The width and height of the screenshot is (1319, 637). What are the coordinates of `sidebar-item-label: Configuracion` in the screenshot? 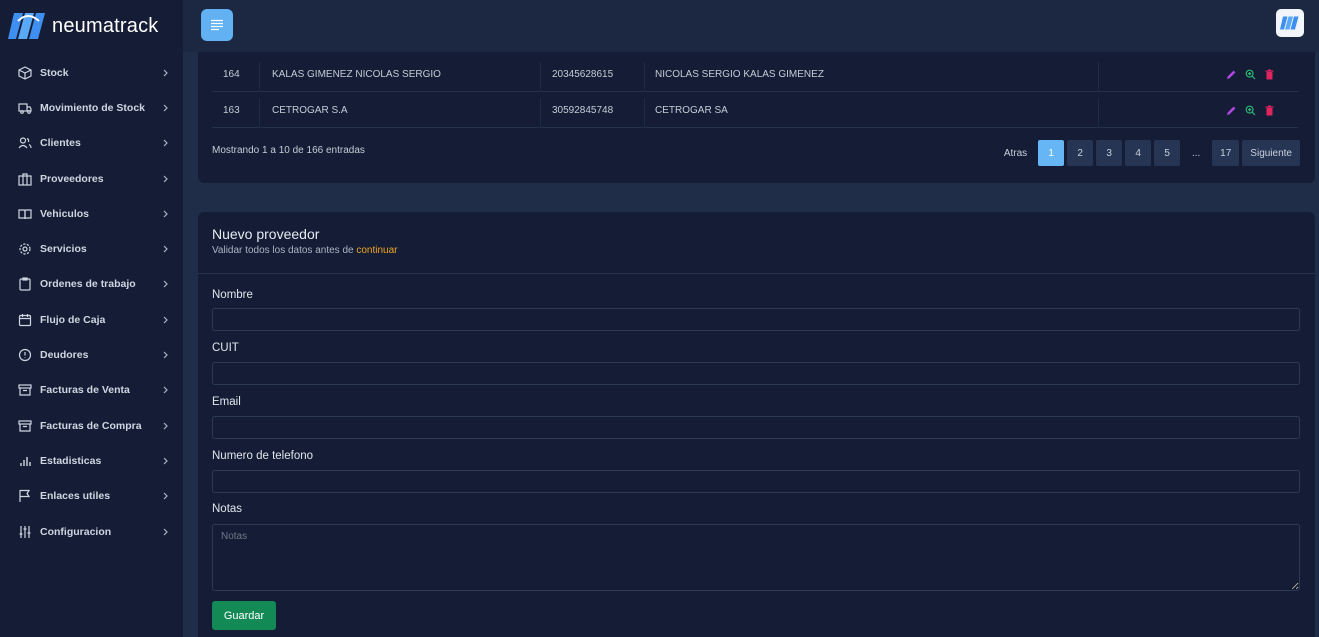 It's located at (76, 531).